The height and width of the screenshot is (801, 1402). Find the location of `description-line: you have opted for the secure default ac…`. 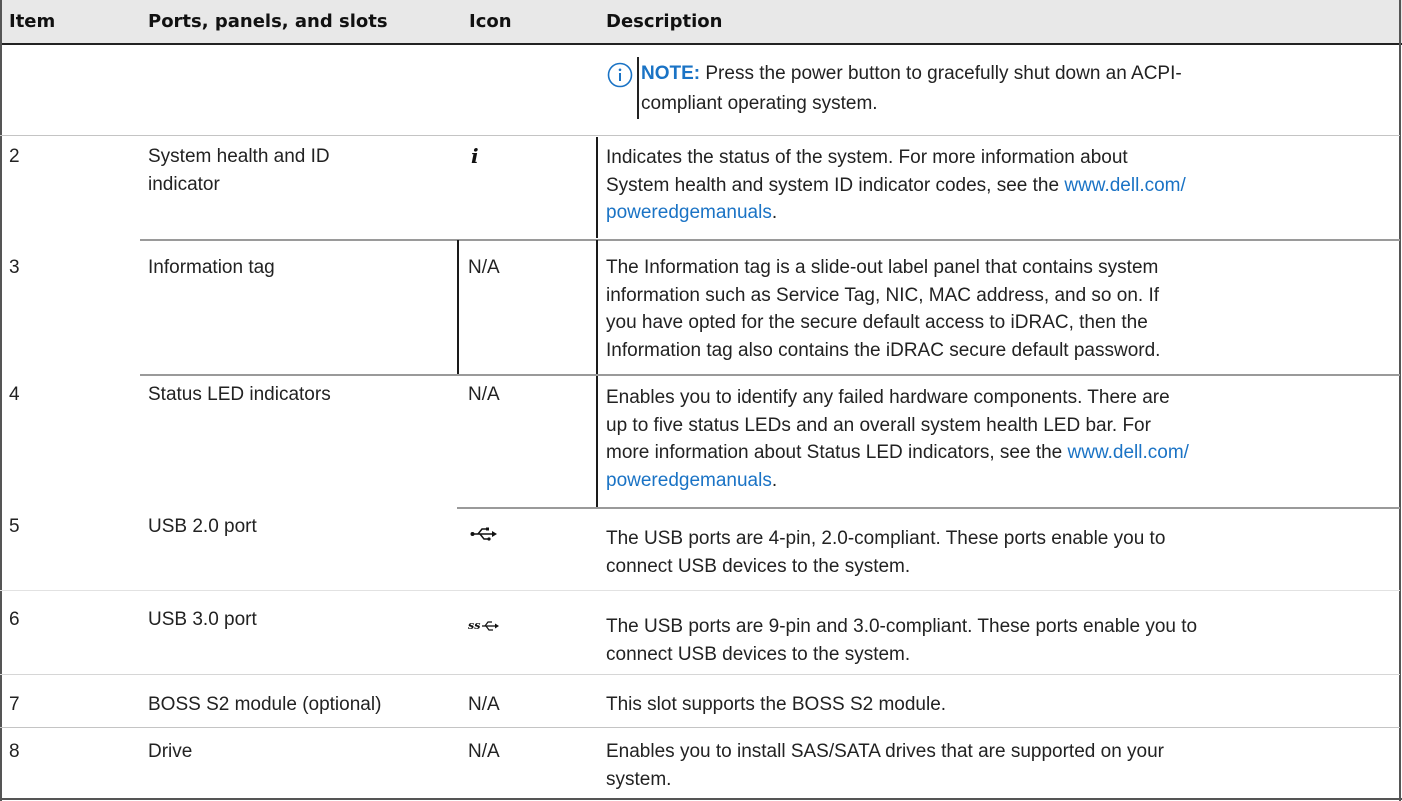

description-line: you have opted for the secure default ac… is located at coordinates (877, 322).